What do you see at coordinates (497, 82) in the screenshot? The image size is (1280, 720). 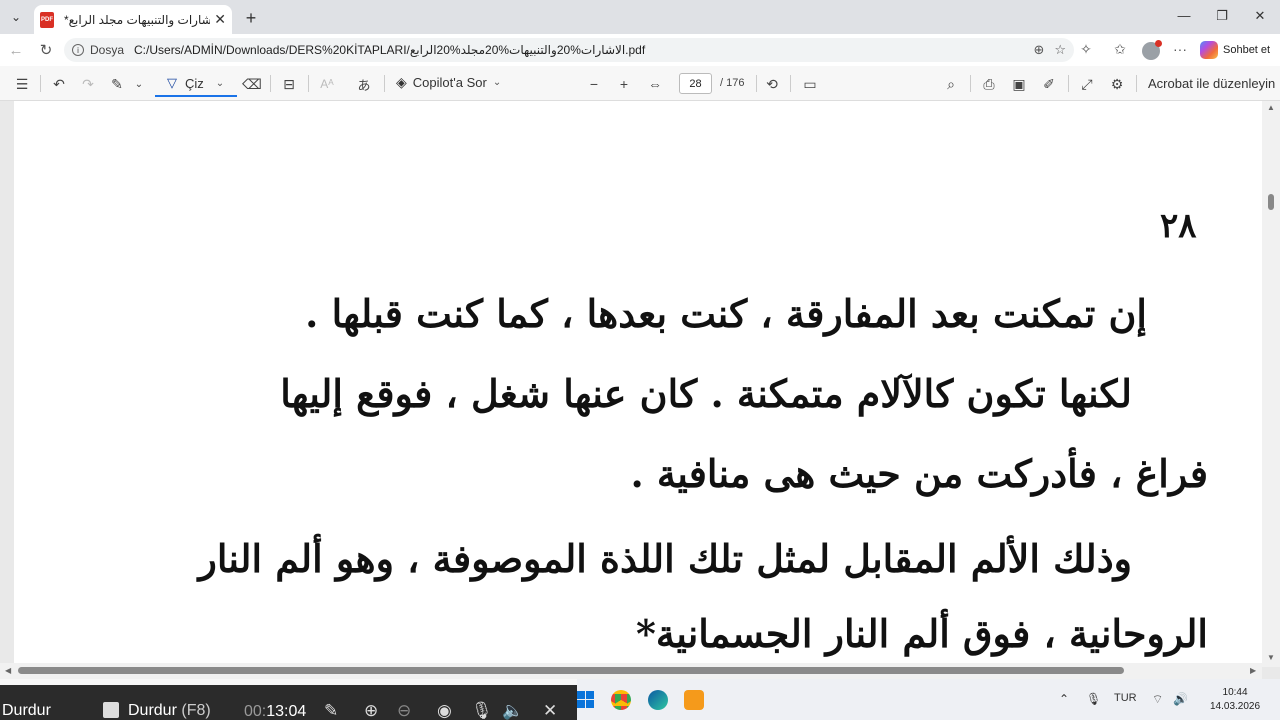 I see `copilot-ask-dropdown-icon: ⌄` at bounding box center [497, 82].